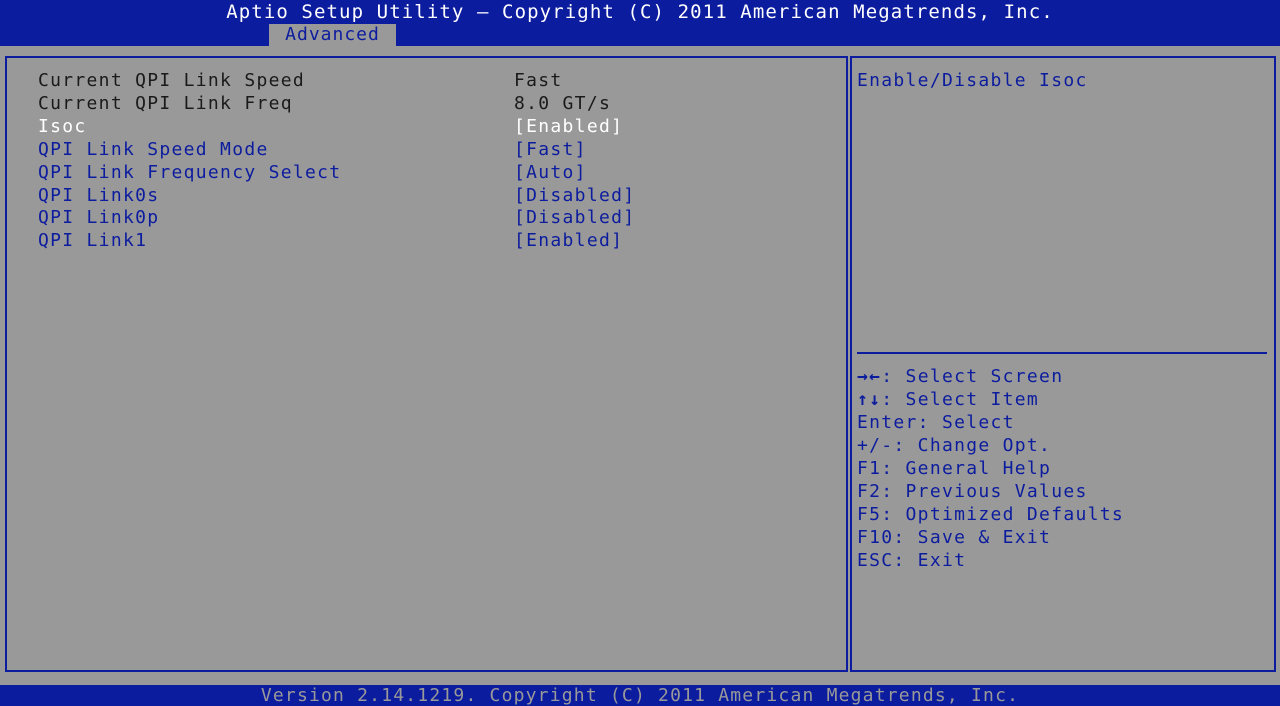 This screenshot has height=706, width=1280. I want to click on key-hint-text: F5: Optimized Defaults, so click(991, 514).